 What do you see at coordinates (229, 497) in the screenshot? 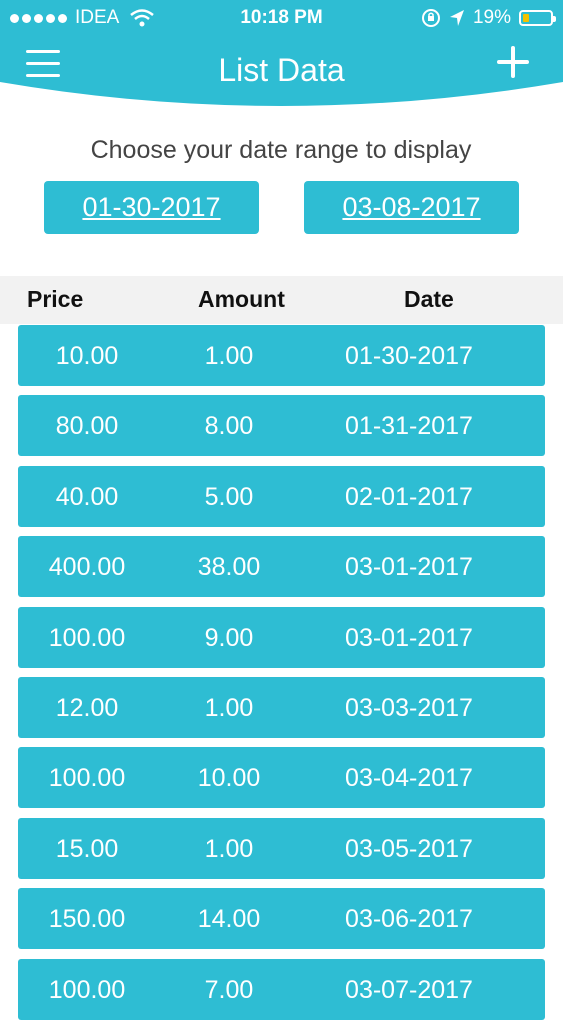
I see `row-amount: 5.00` at bounding box center [229, 497].